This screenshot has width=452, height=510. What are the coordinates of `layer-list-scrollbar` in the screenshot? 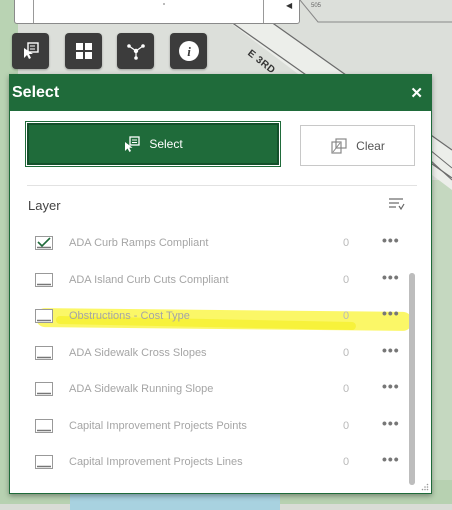 It's located at (412, 379).